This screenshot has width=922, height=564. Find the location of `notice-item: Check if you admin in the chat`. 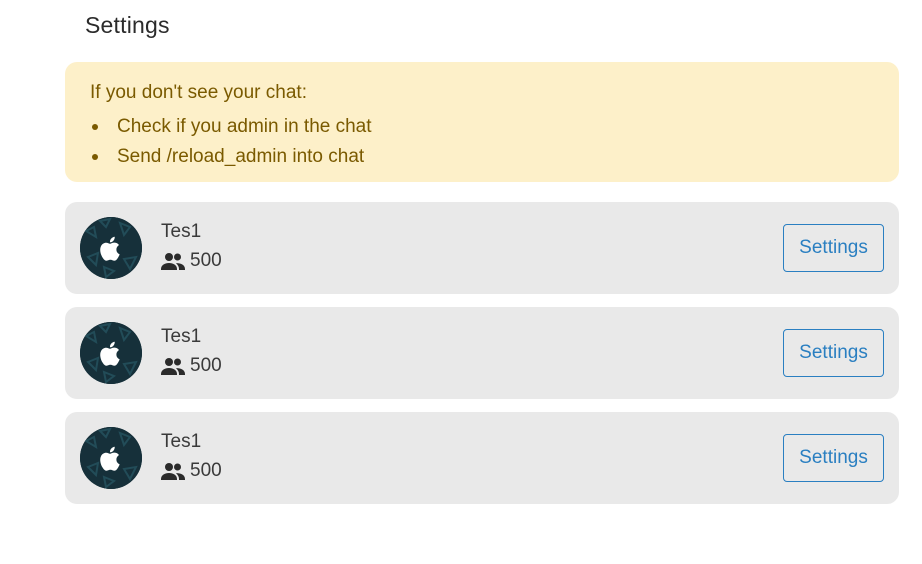

notice-item: Check if you admin in the chat is located at coordinates (482, 127).